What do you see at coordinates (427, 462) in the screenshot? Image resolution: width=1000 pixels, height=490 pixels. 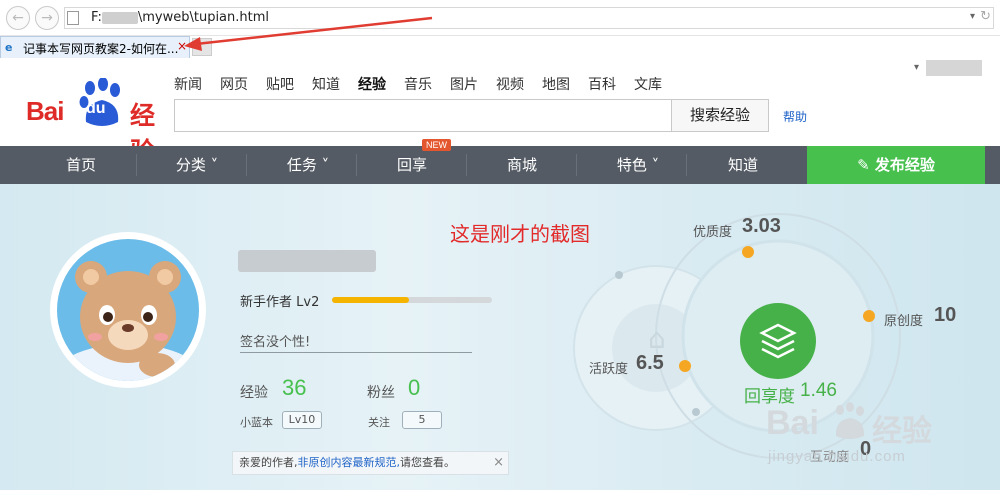 I see `notice-suffix: 请您查看。` at bounding box center [427, 462].